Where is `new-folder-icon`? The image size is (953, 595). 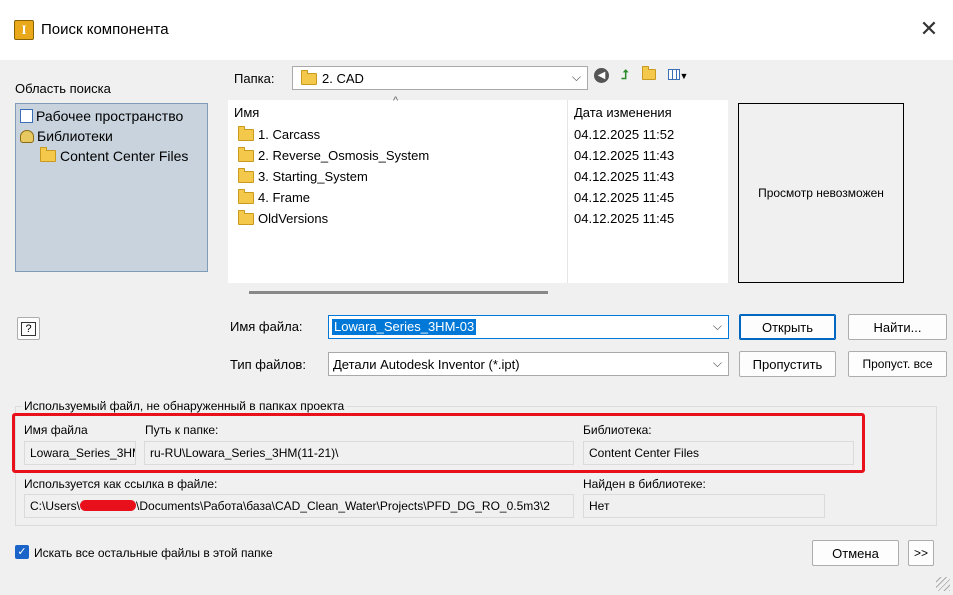
new-folder-icon is located at coordinates (649, 75).